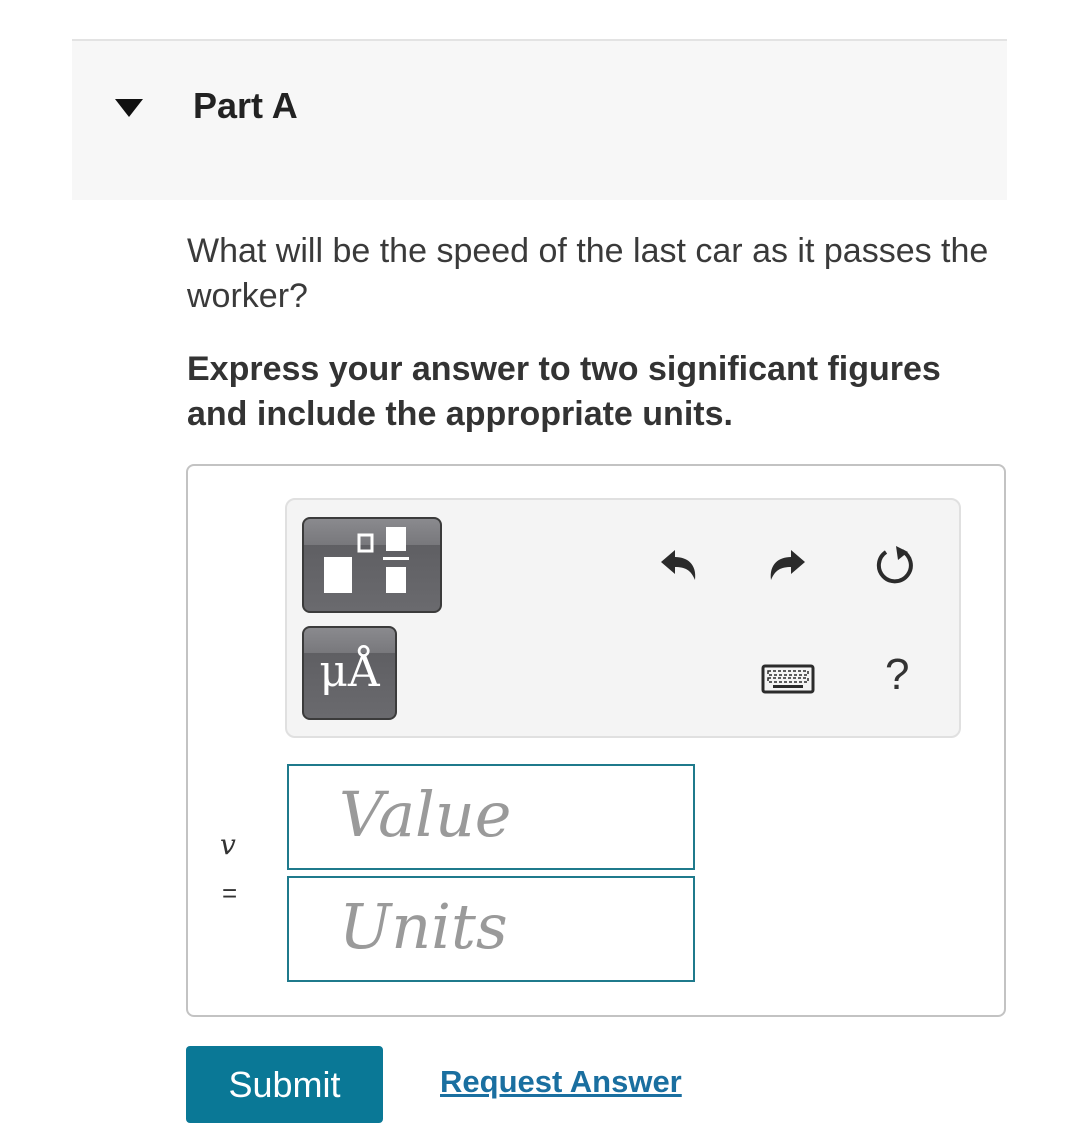 The height and width of the screenshot is (1142, 1080). What do you see at coordinates (425, 814) in the screenshot?
I see `value-placeholder: Value` at bounding box center [425, 814].